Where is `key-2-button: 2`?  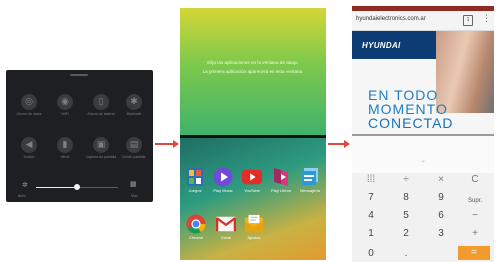
key-2-button: 2 is located at coordinates (406, 234).